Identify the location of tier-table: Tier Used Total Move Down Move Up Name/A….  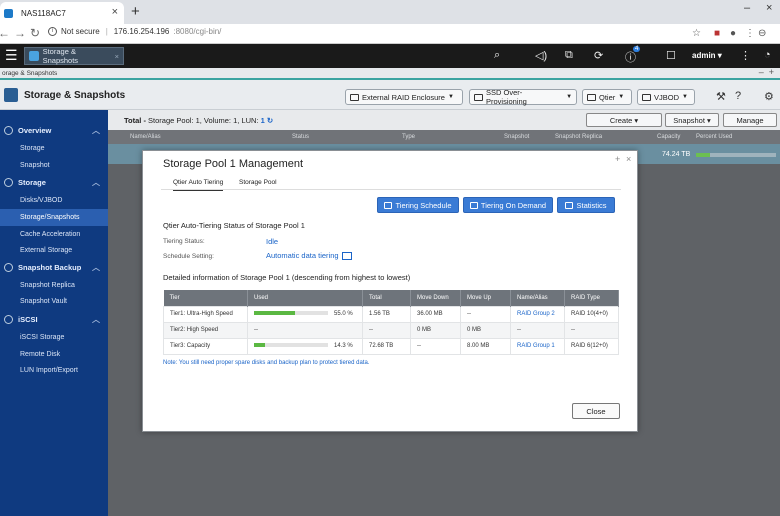
(391, 322).